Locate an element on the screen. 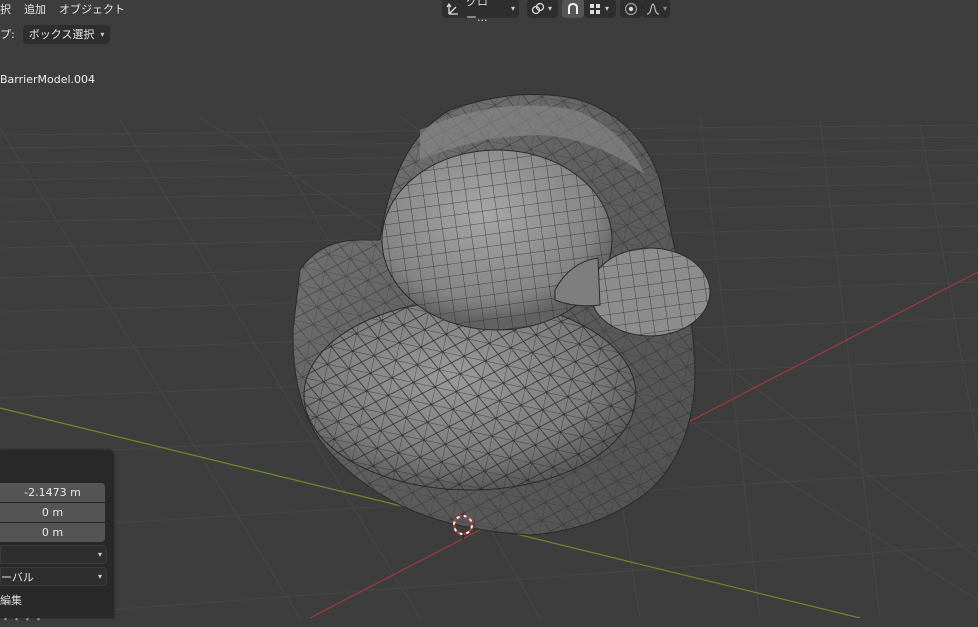 This screenshot has width=978, height=627. transform-orientation-dropdown: グロー... ▾ is located at coordinates (480, 12).